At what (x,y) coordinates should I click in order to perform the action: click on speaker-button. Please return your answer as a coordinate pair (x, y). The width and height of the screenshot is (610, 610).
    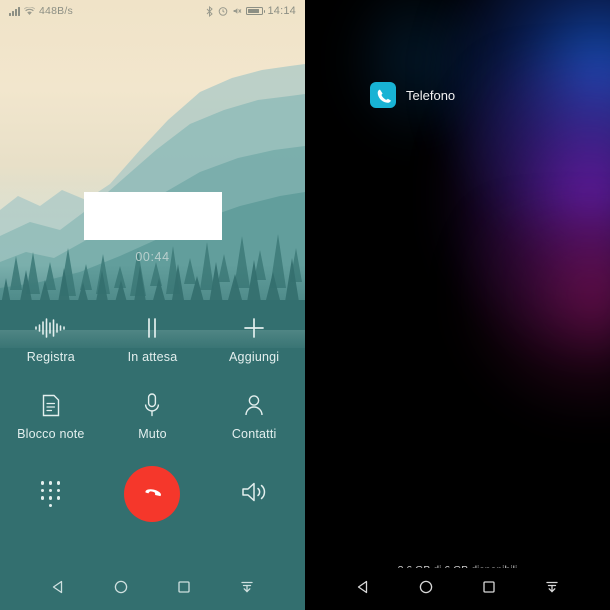
    Looking at the image, I should click on (254, 494).